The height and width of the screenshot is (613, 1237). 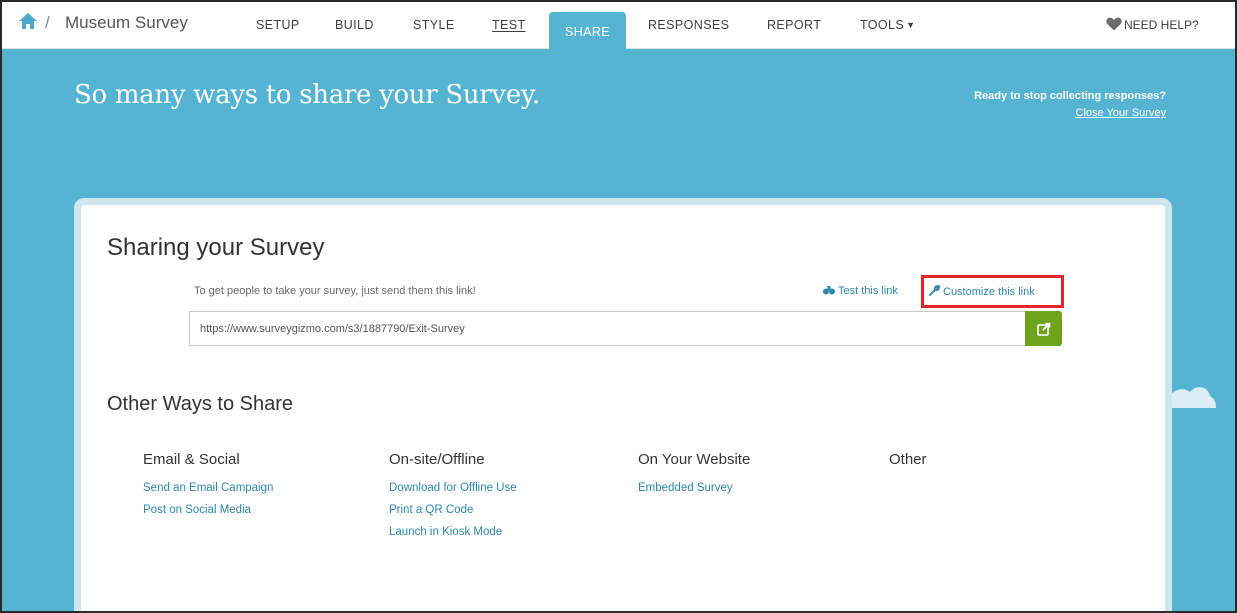 What do you see at coordinates (607, 328) in the screenshot?
I see `survey-url-field` at bounding box center [607, 328].